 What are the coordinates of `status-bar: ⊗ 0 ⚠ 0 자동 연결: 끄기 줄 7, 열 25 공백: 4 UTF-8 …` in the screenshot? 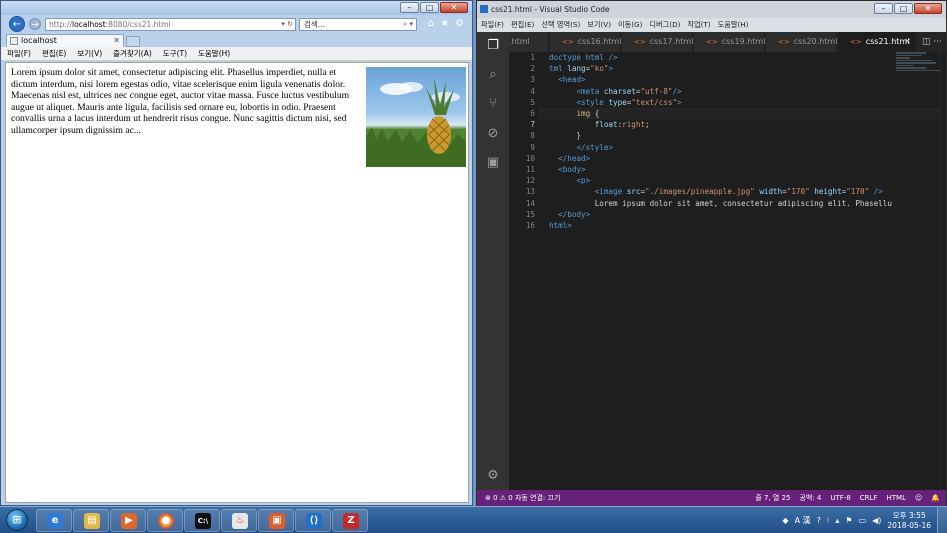 It's located at (711, 498).